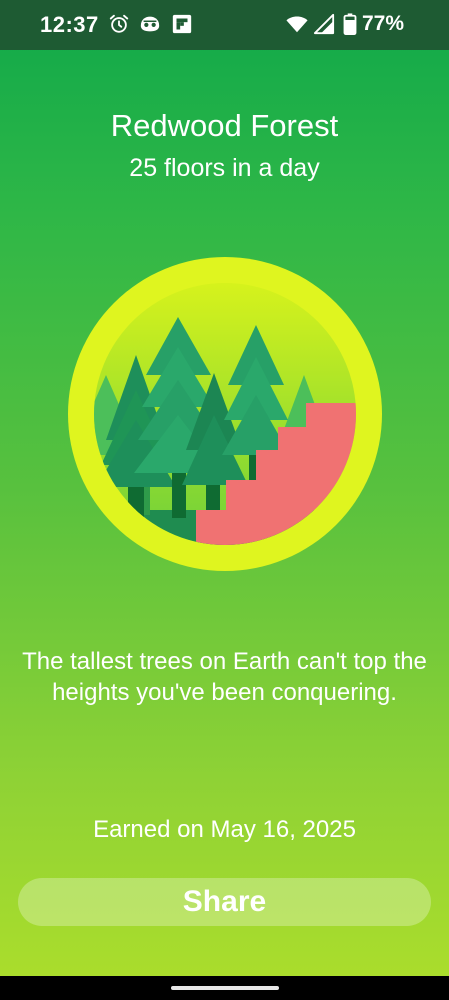  I want to click on cellular-signal-icon, so click(324, 24).